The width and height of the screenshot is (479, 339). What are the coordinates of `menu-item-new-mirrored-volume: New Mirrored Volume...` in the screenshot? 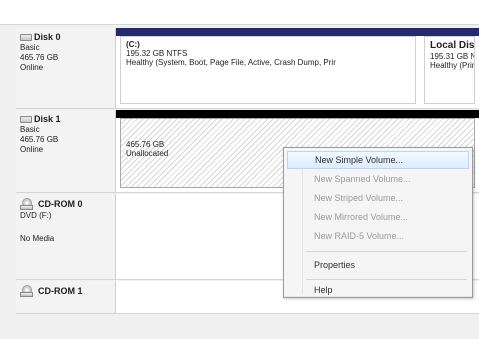 It's located at (361, 217).